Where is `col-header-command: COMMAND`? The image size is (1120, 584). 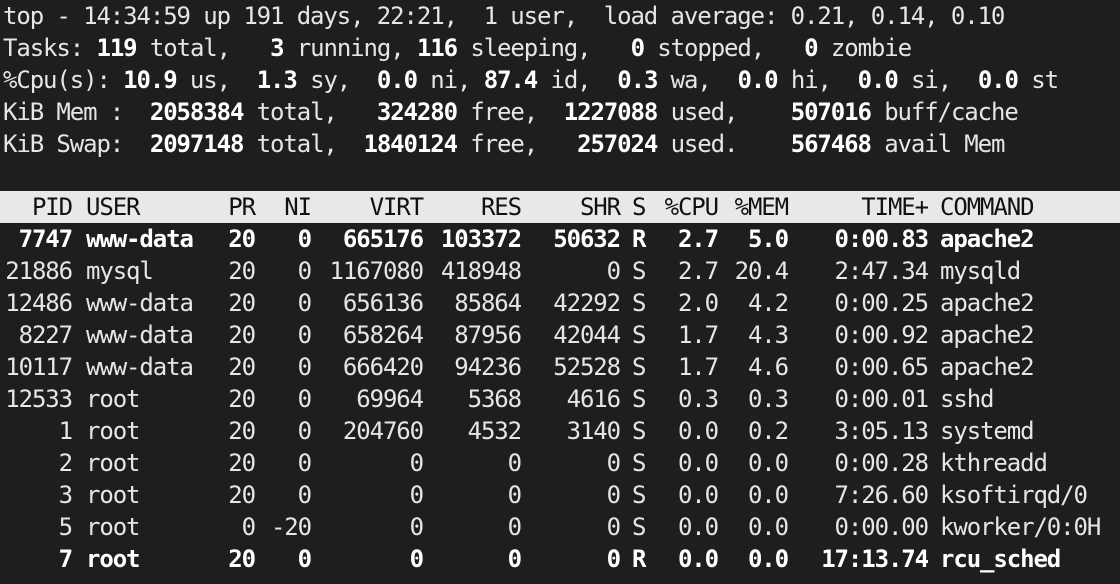 col-header-command: COMMAND is located at coordinates (987, 207).